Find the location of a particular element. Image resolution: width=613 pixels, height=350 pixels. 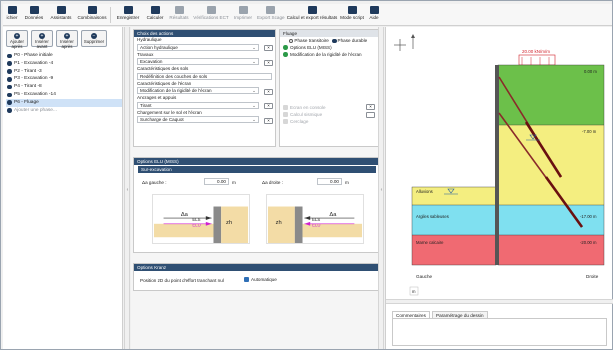

script-mode-button: Mode script is located at coordinates (352, 15).